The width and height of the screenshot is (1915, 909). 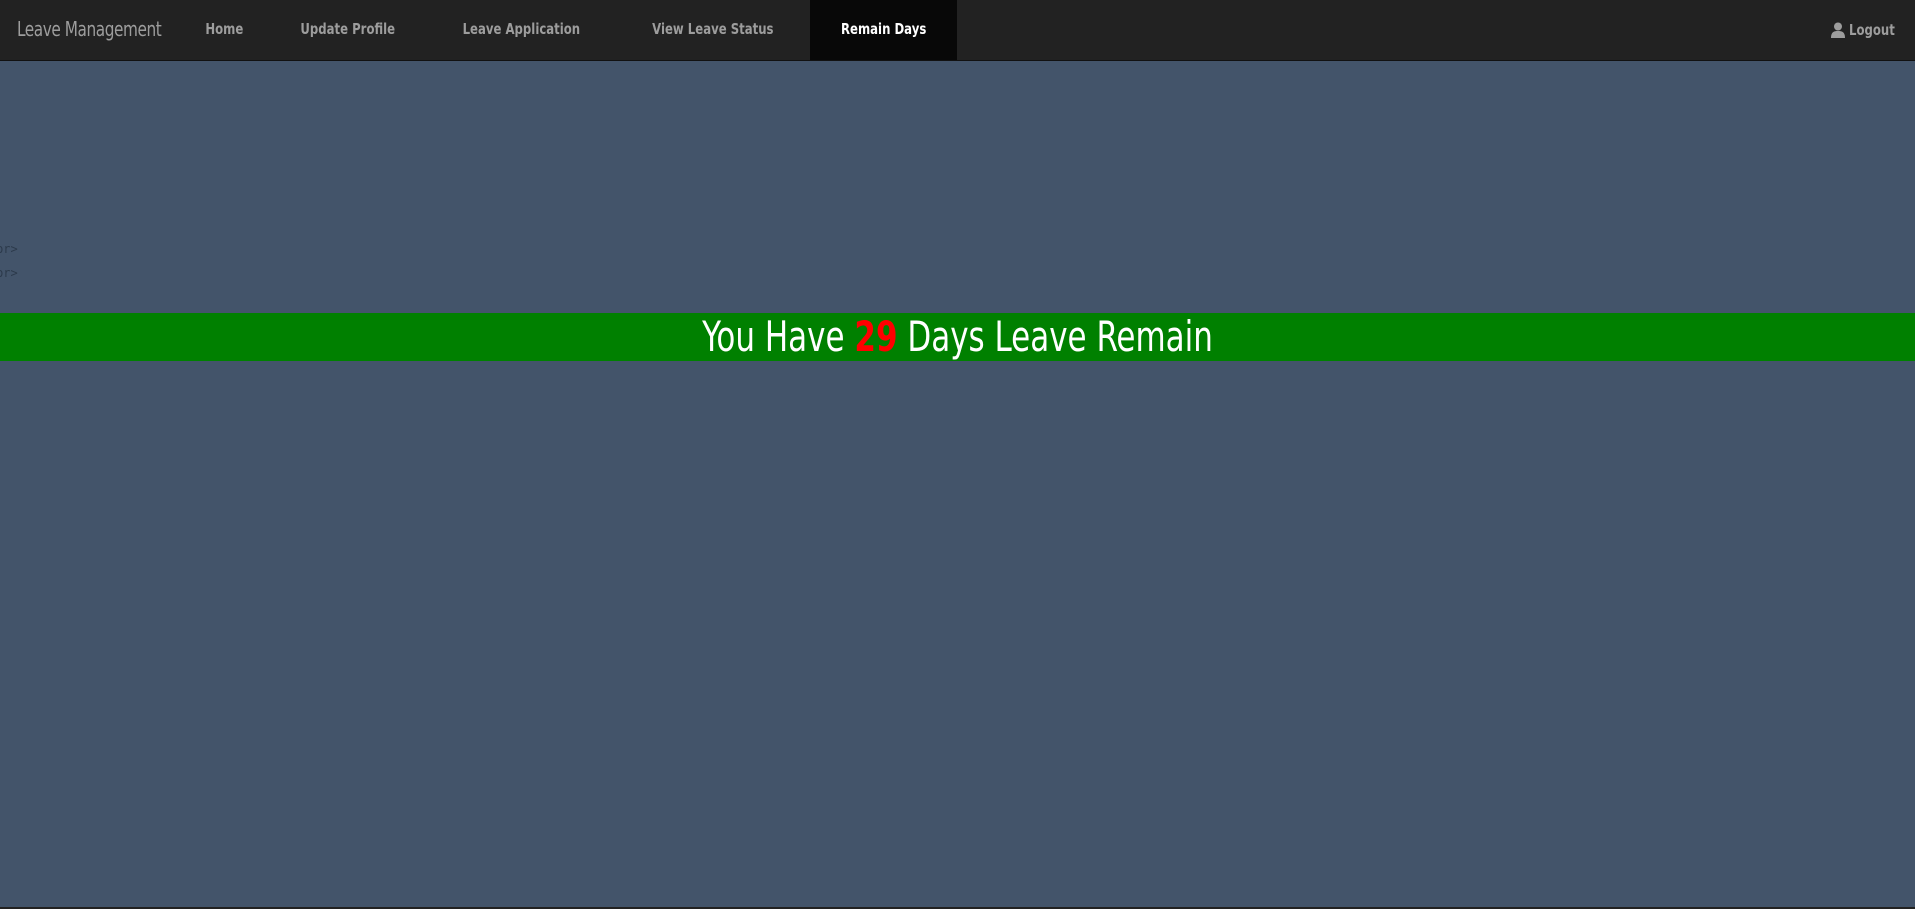 I want to click on nav-item-label: Leave Application, so click(x=521, y=29).